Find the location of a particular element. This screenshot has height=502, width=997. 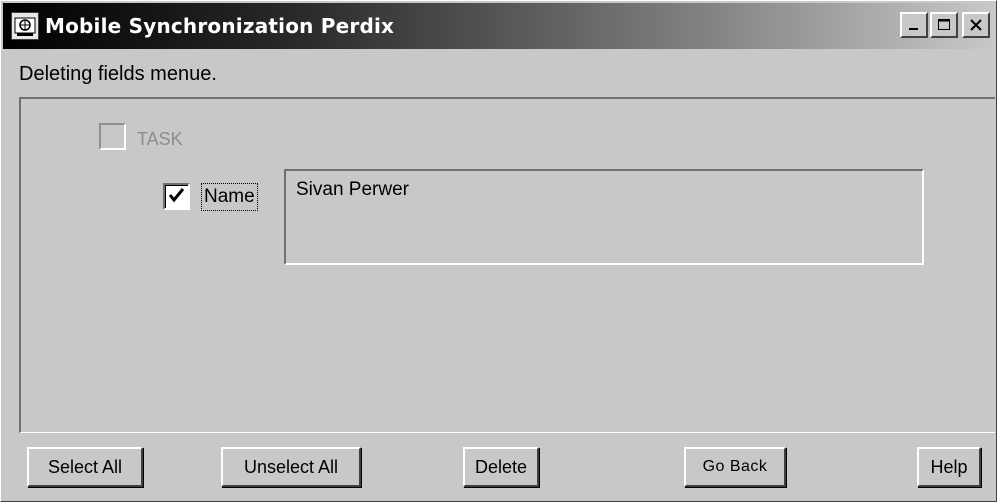

checkmark-icon is located at coordinates (176, 195).